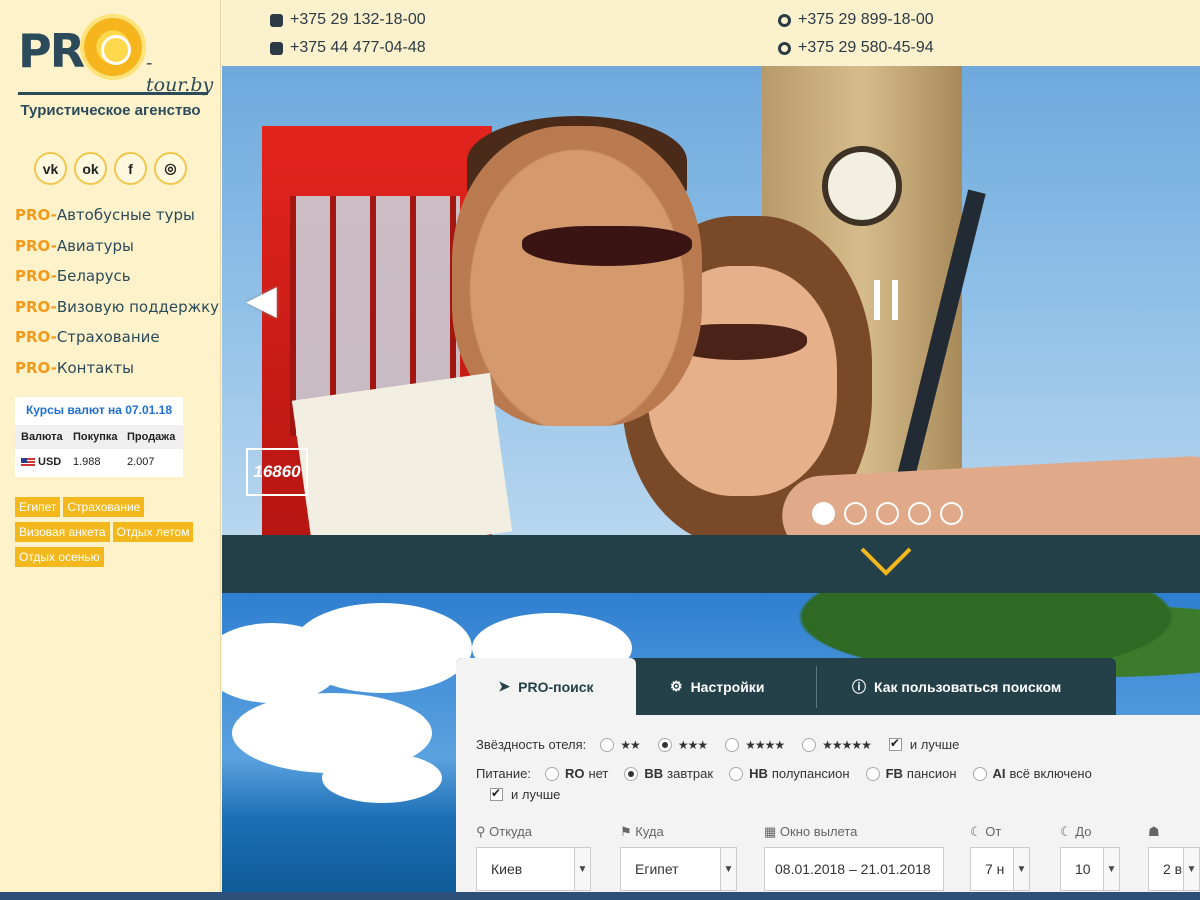  Describe the element at coordinates (113, 93) in the screenshot. I see `logo-underline` at that location.